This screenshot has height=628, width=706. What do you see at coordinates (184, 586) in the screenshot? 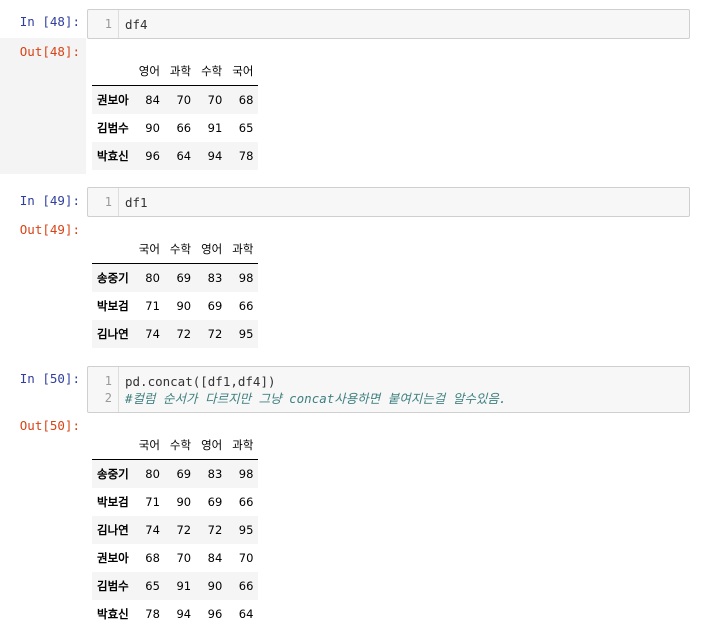
I see `table-cell: 91` at bounding box center [184, 586].